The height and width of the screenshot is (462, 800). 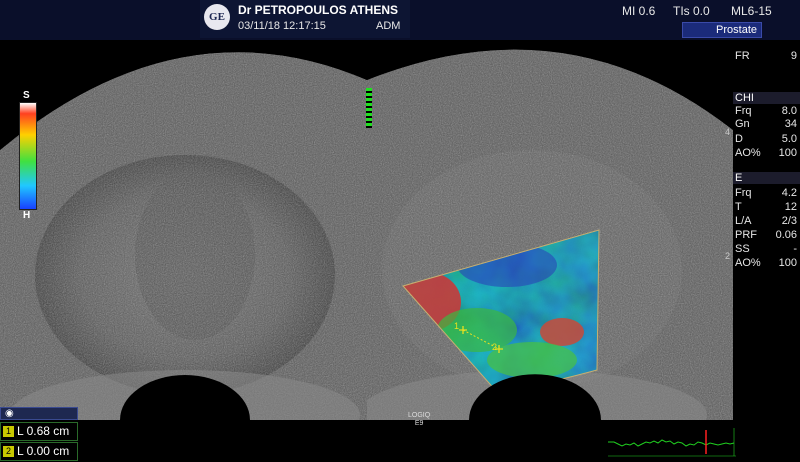 I want to click on machine-label: LOGIQ E9, so click(x=419, y=419).